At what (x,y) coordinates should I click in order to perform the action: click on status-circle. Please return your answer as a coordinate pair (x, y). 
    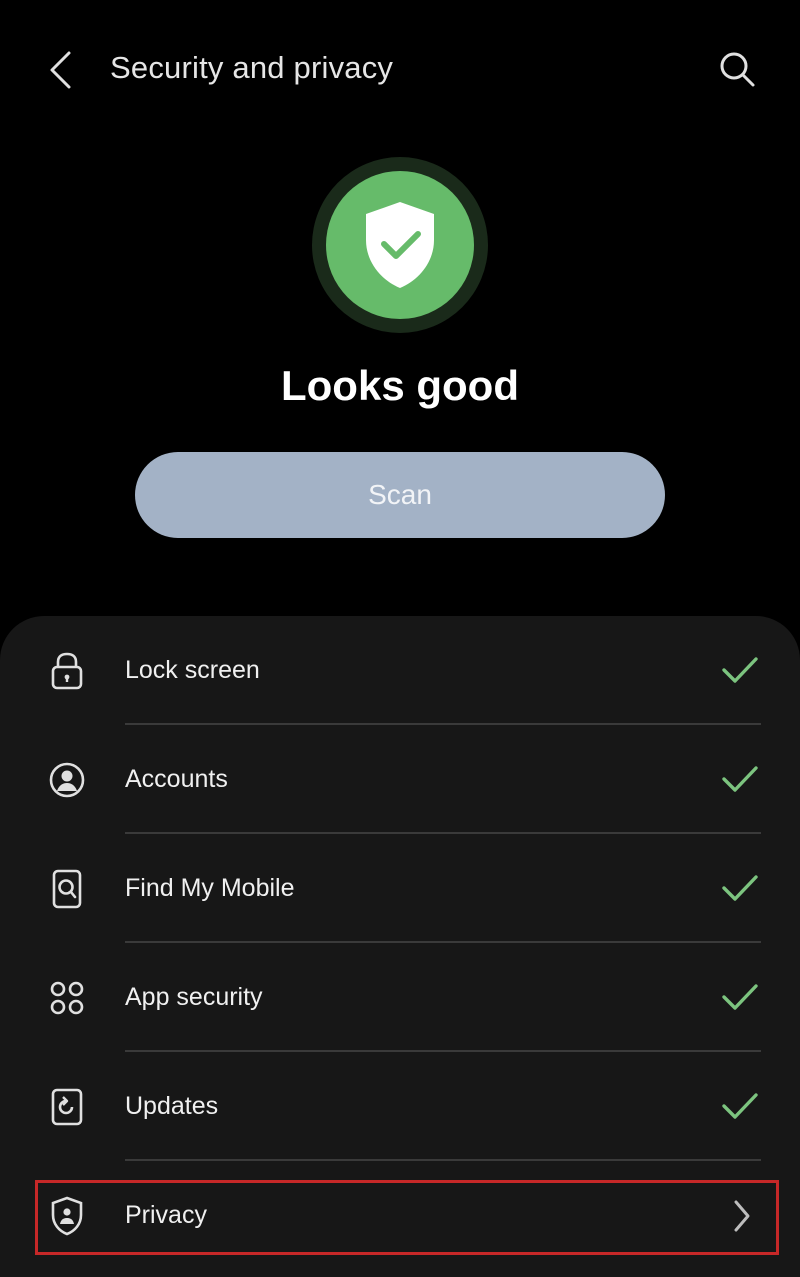
    Looking at the image, I should click on (400, 245).